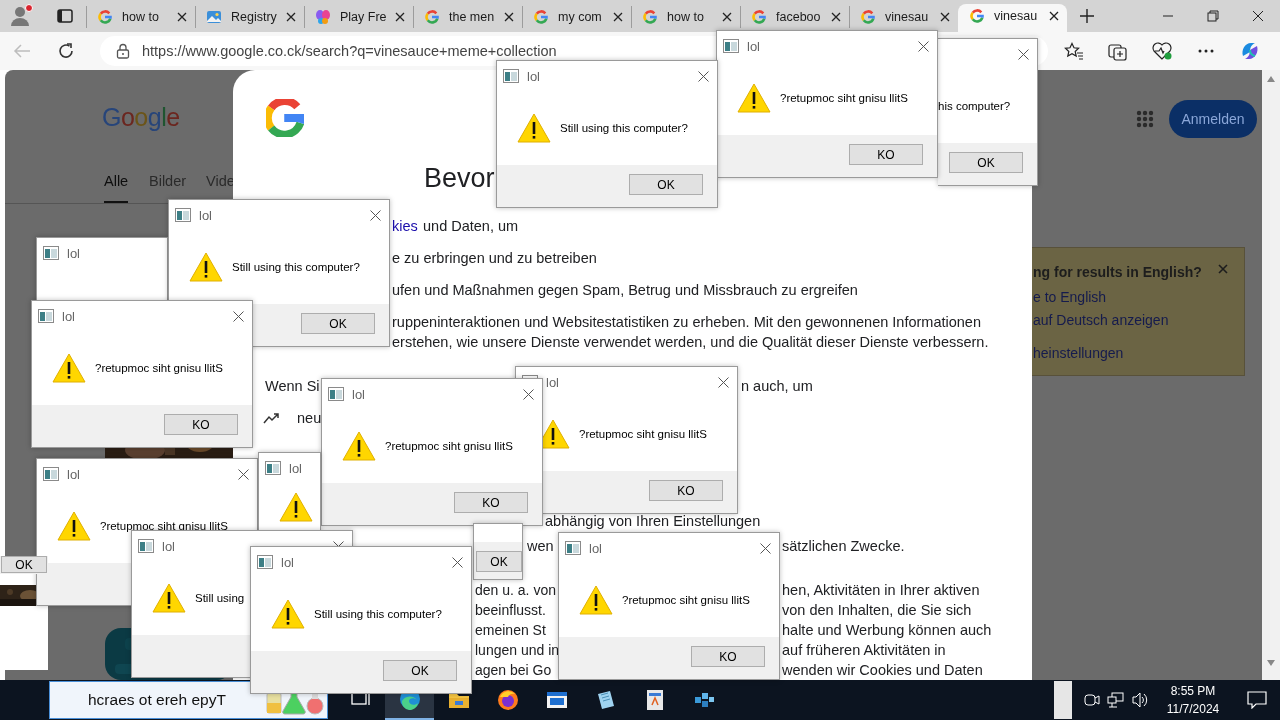 The image size is (1280, 720). I want to click on body-text: ruppeninteraktionen und Websitestatistiken zu erheben. Mit den gewonnenen Informationen, so click(686, 322).